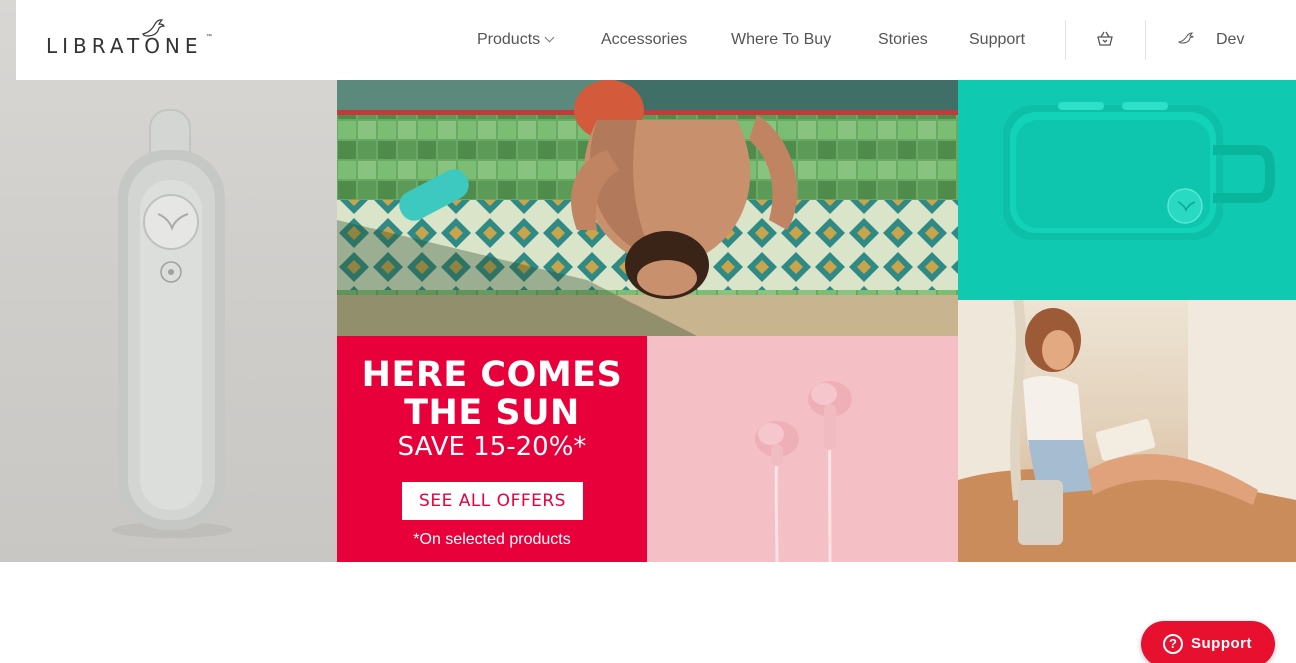  Describe the element at coordinates (903, 40) in the screenshot. I see `nav-stories: Stories` at that location.